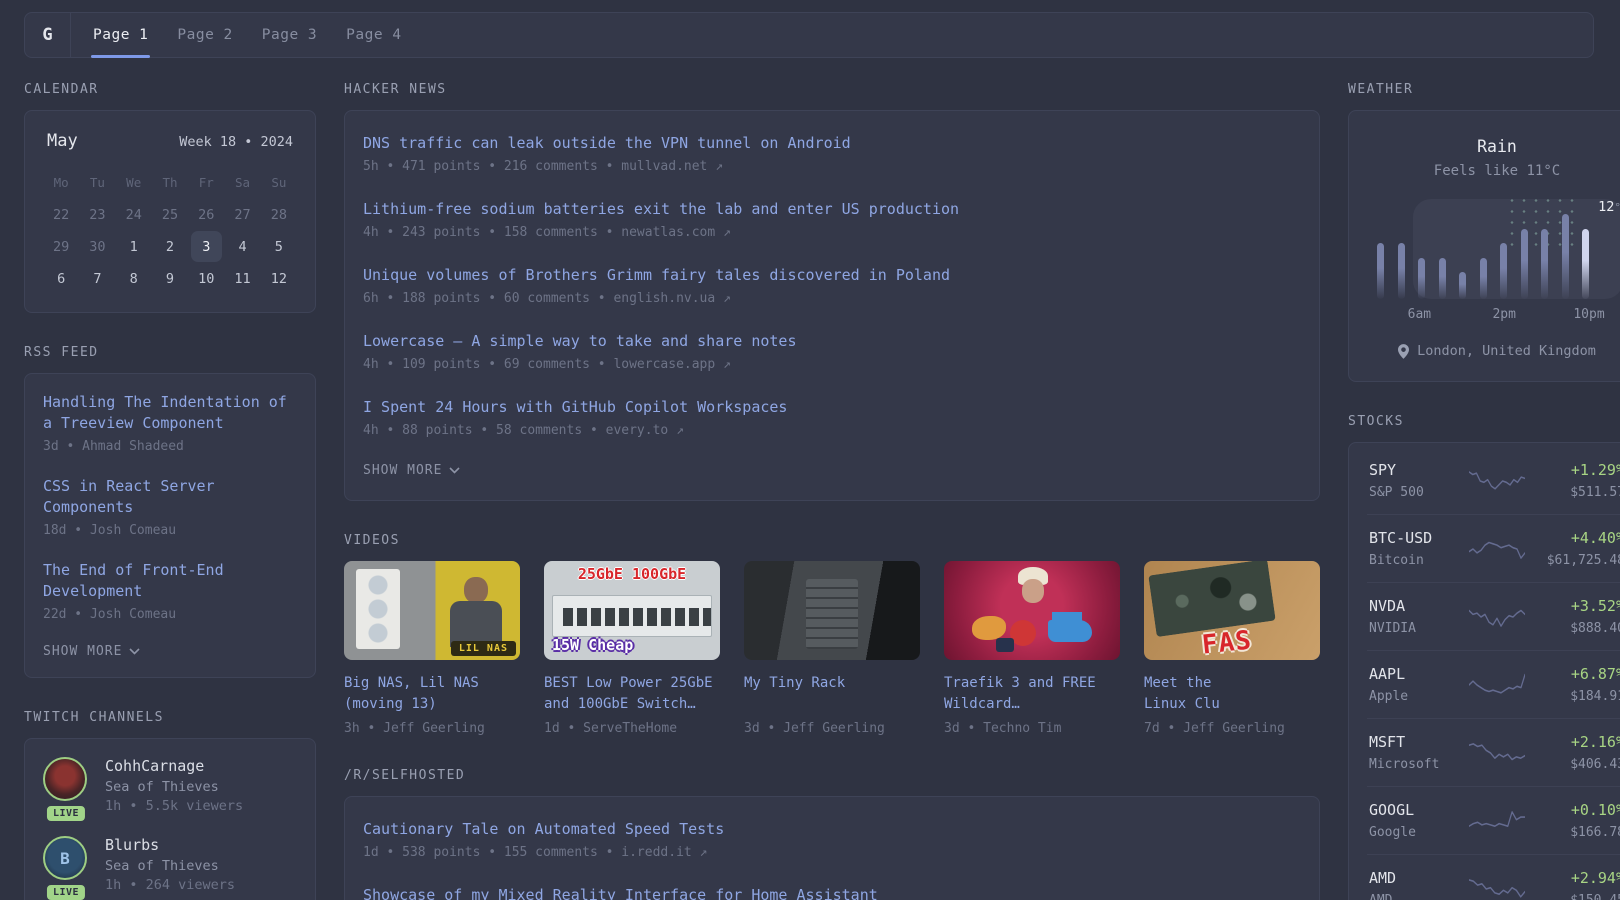  Describe the element at coordinates (832, 829) in the screenshot. I see `reddit-item-title: Cautionary Tale on Automated Speed Tests` at that location.